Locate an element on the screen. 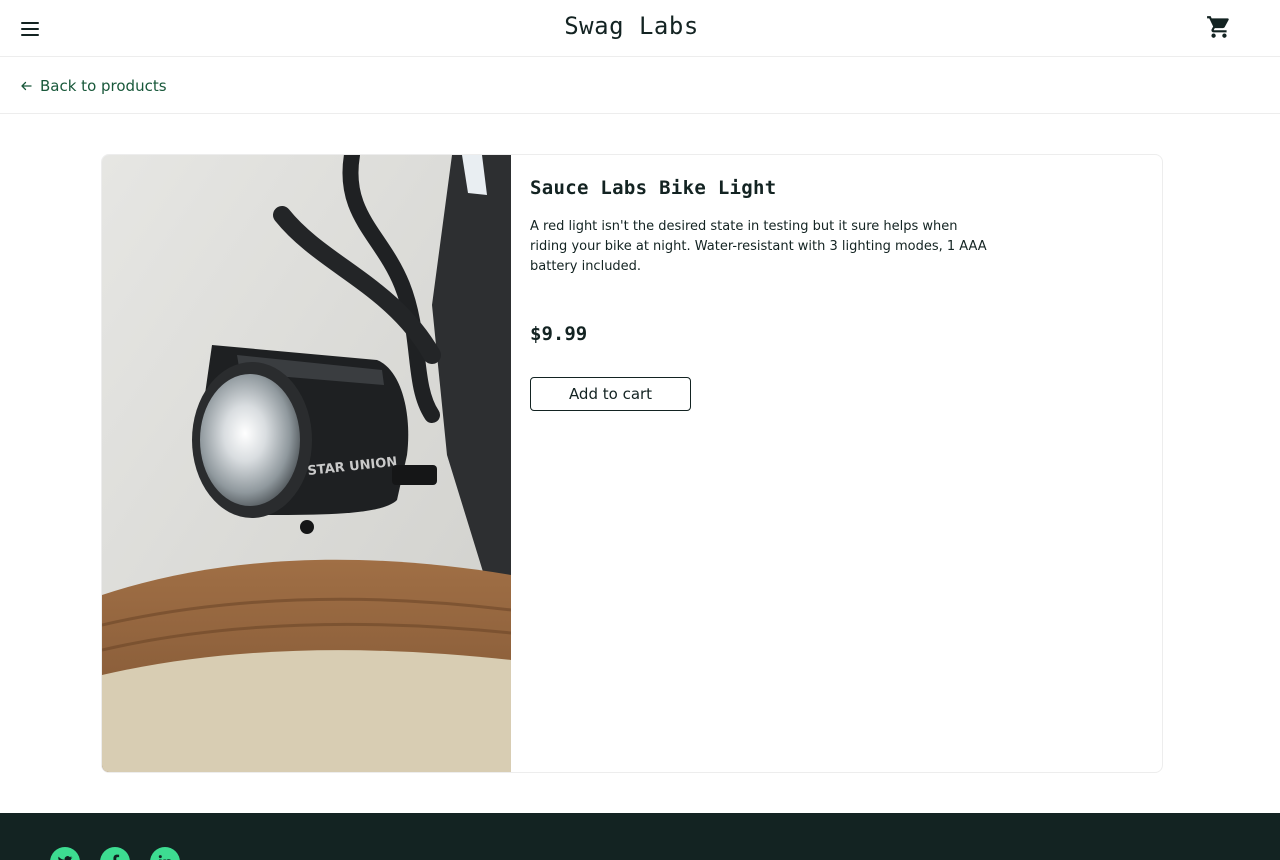 The image size is (1280, 860). back-to-products-label: Back to products is located at coordinates (103, 86).